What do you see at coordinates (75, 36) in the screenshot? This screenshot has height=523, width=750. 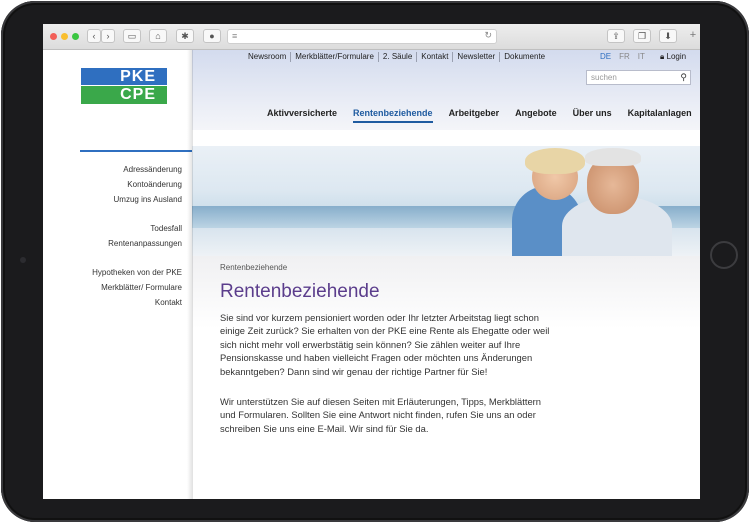 I see `zoom-window-icon` at bounding box center [75, 36].